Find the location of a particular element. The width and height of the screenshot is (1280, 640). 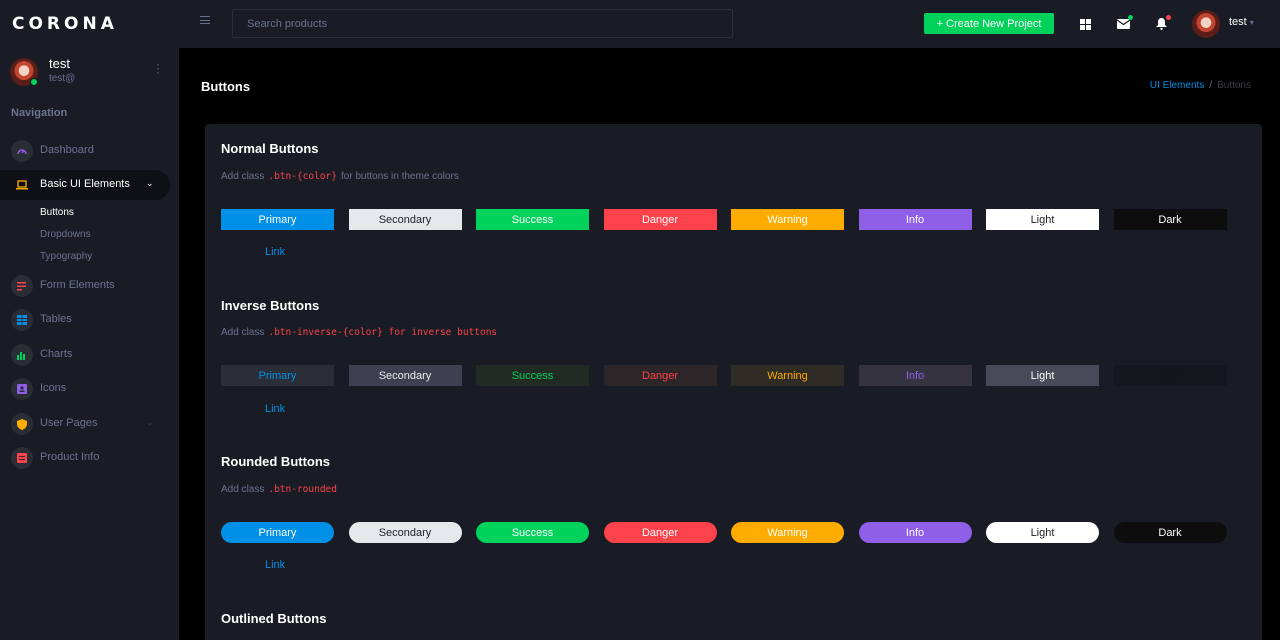

rounded-warning-button: Warning is located at coordinates (787, 532).